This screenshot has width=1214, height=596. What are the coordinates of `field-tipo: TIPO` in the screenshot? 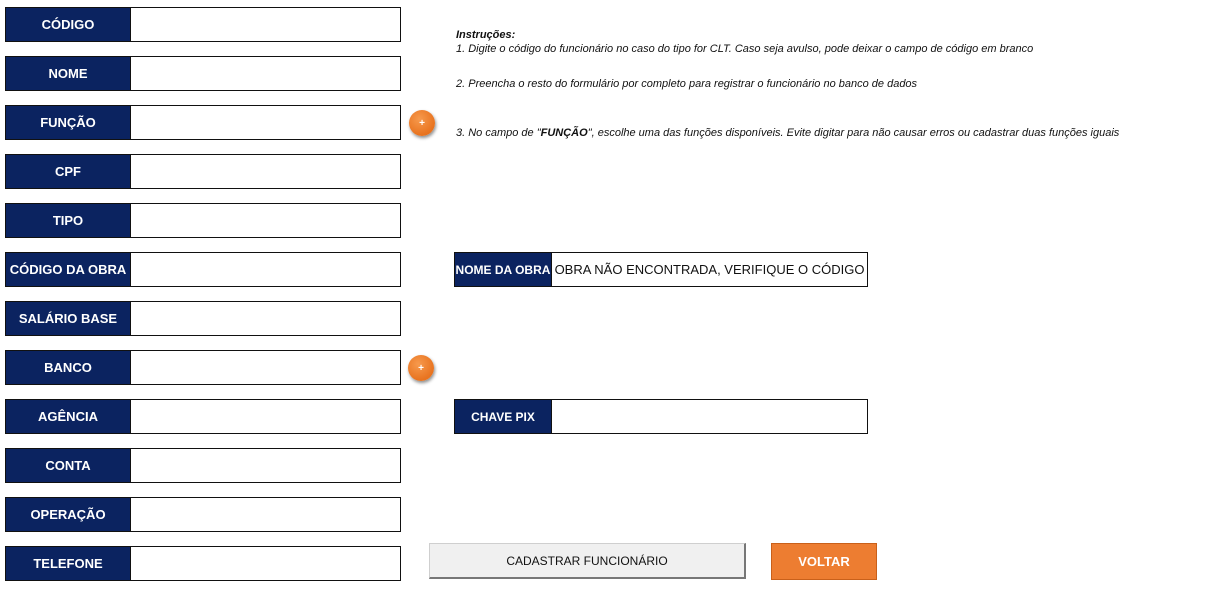 It's located at (203, 220).